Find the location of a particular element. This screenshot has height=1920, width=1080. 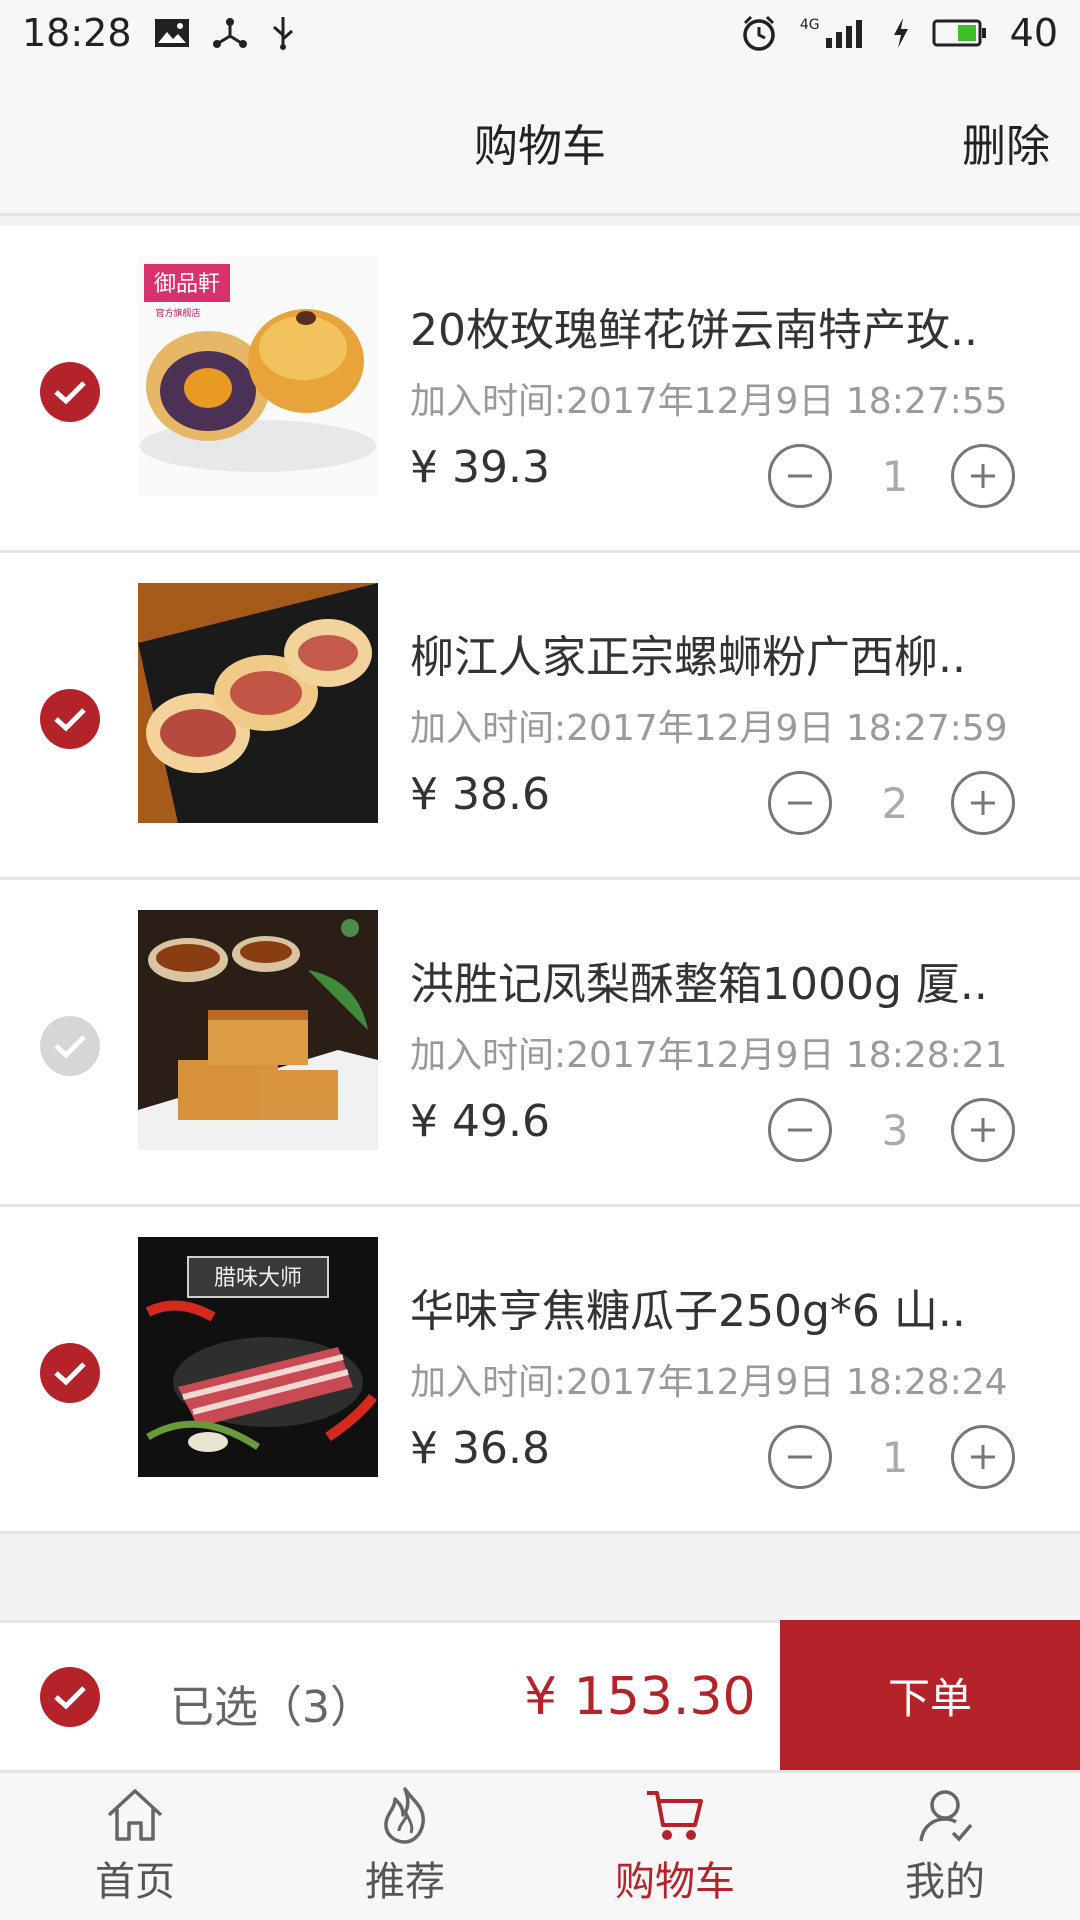

shop-badge-text: 官方旗舰店 is located at coordinates (177, 313).